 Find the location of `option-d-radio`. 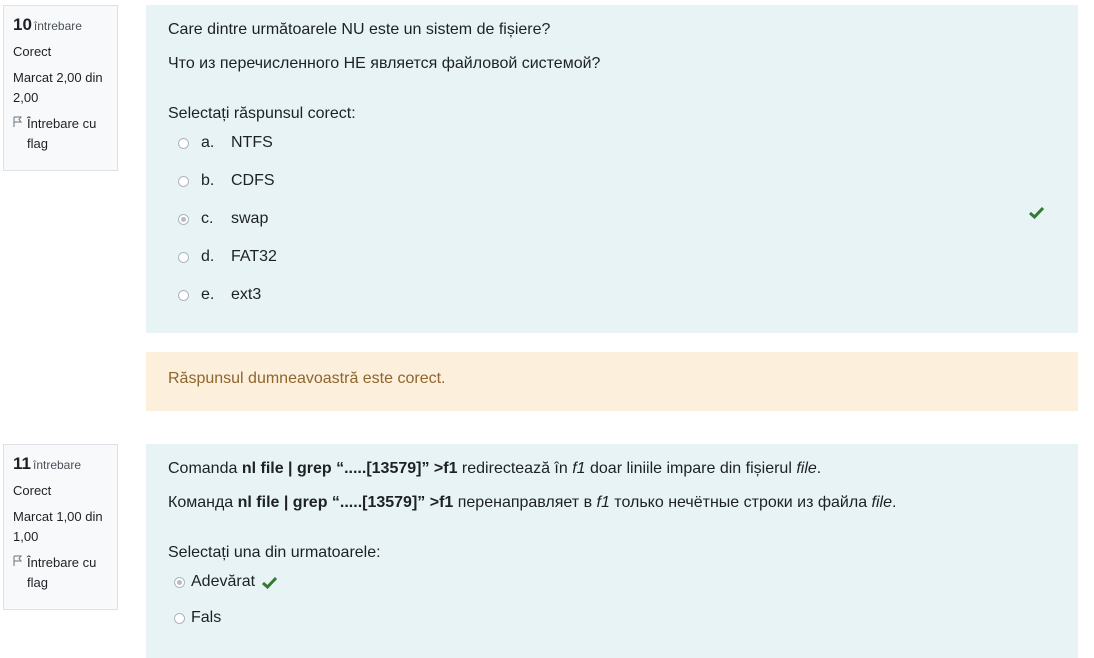

option-d-radio is located at coordinates (183, 257).